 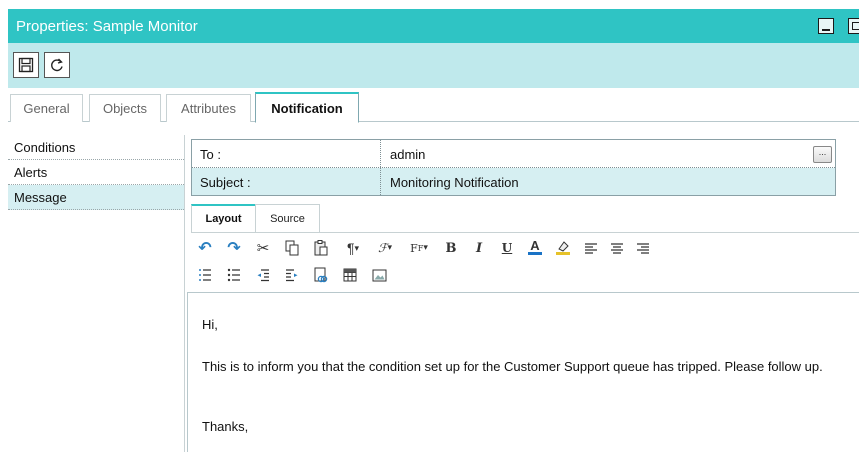 I want to click on refresh-button, so click(x=57, y=65).